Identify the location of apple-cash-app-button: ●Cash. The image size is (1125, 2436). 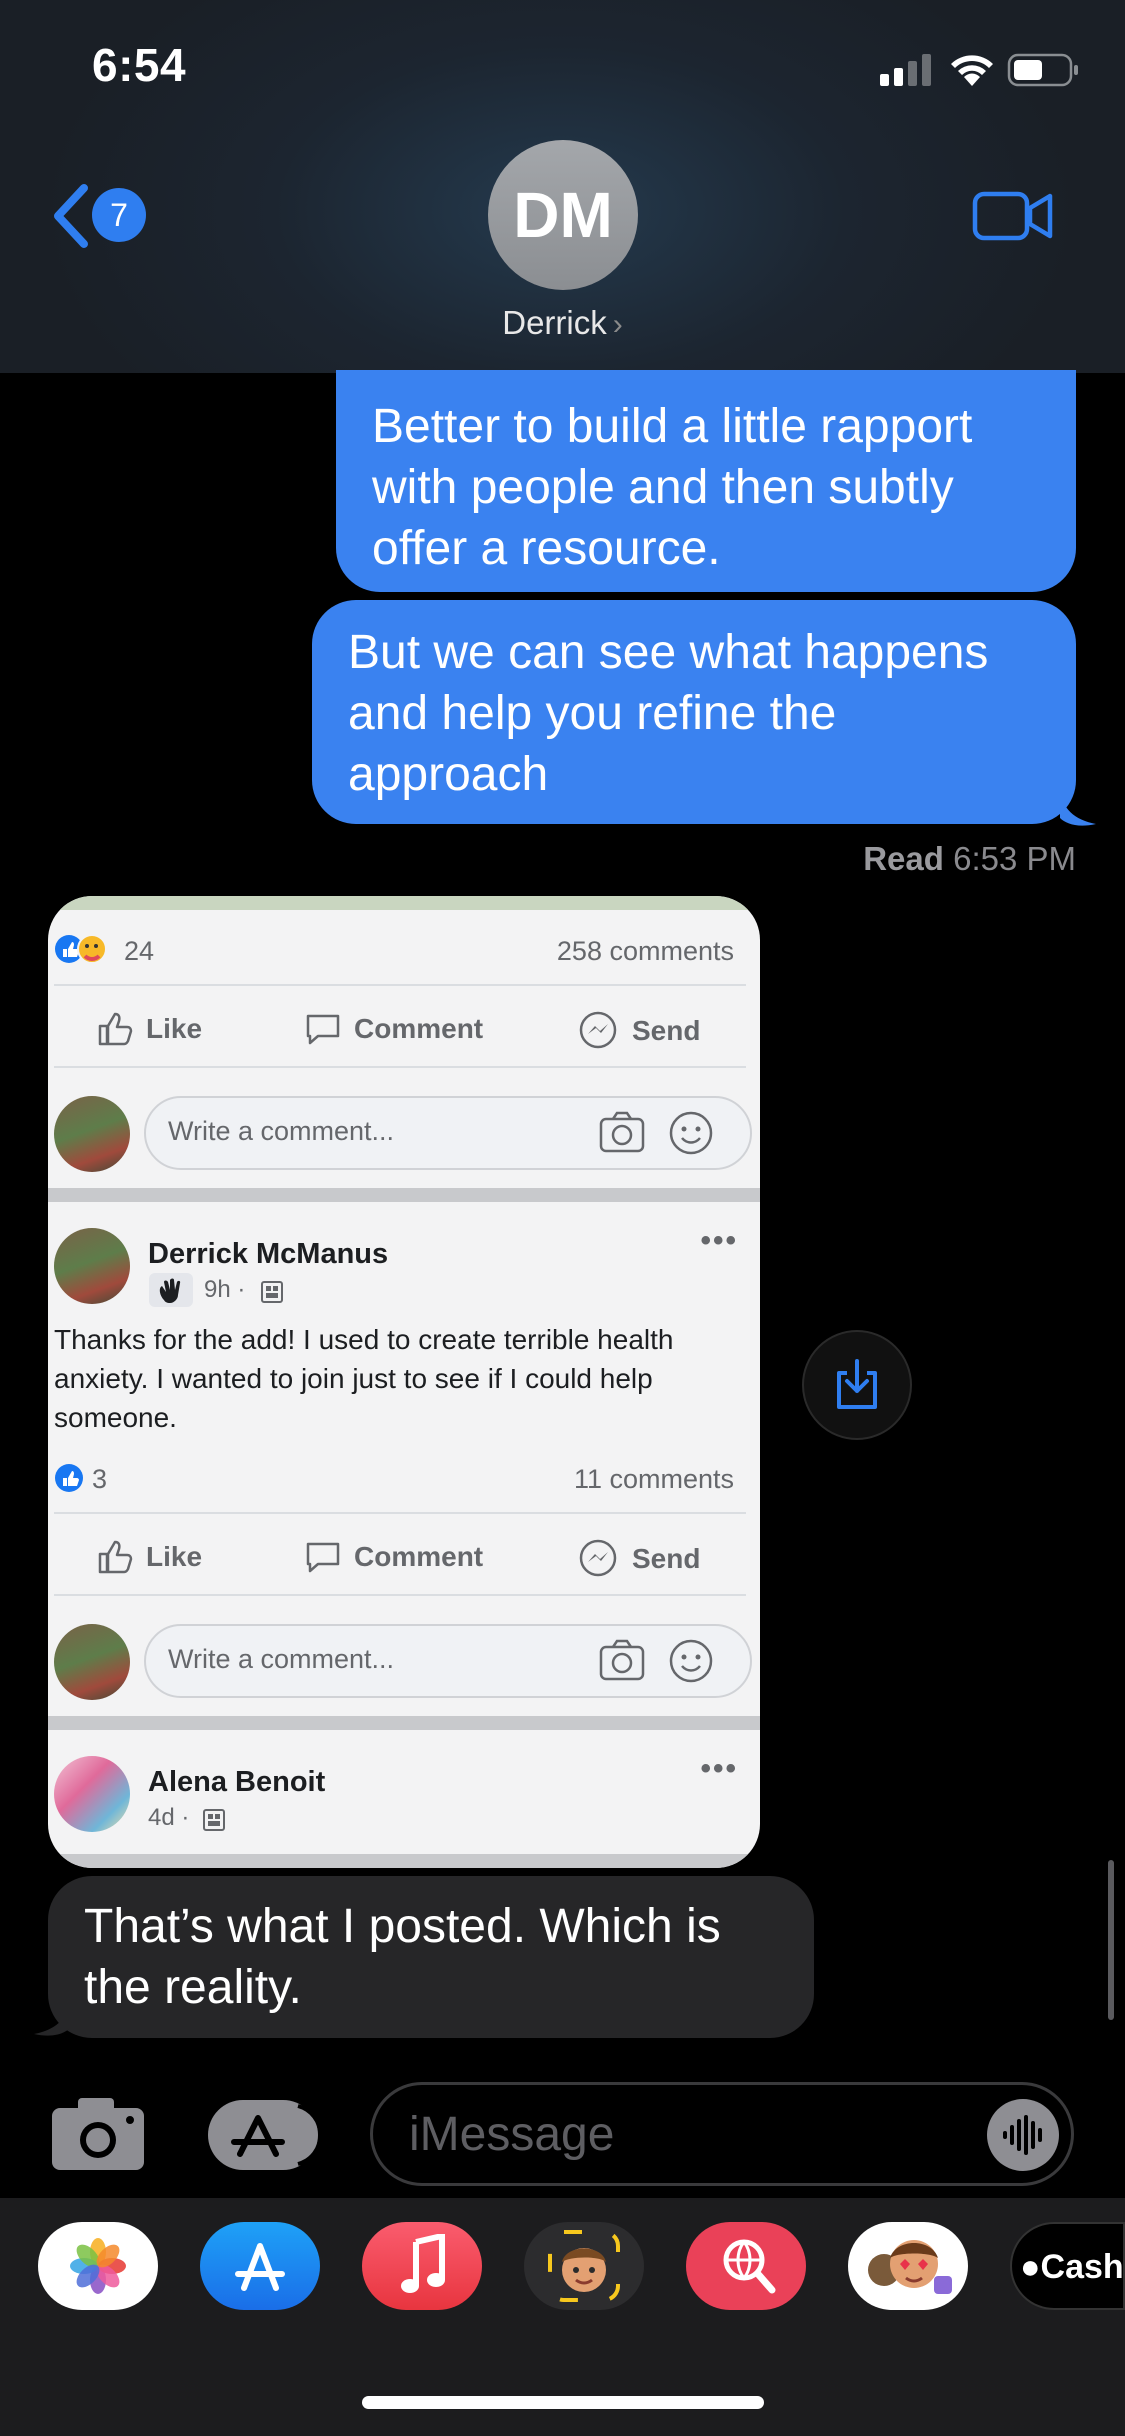
(1067, 2266).